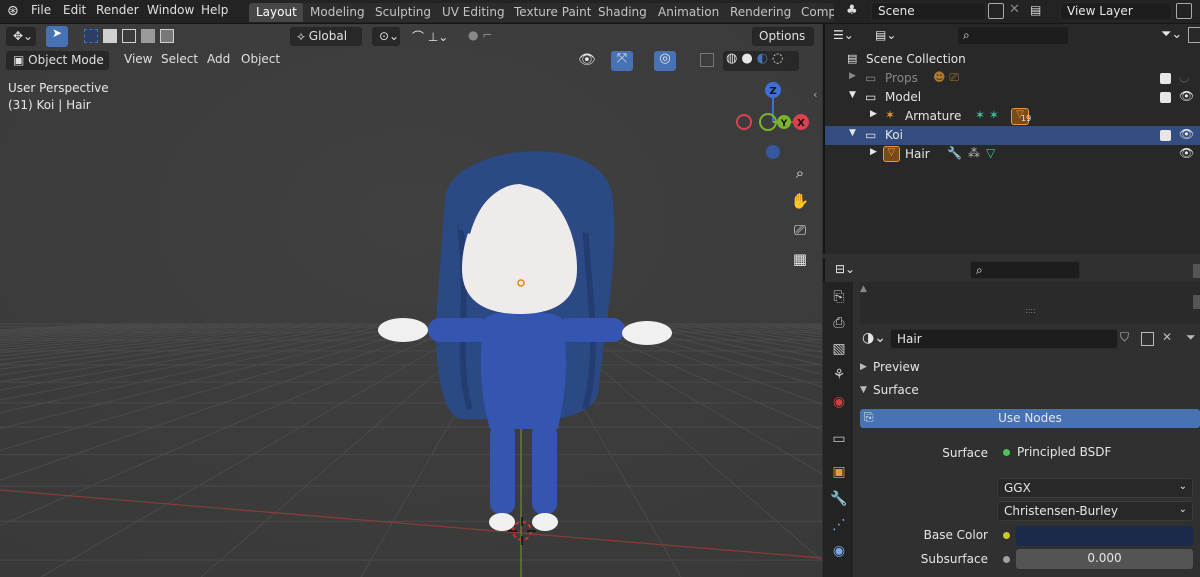 This screenshot has width=1200, height=577. What do you see at coordinates (432, 36) in the screenshot?
I see `snap-icon: ⌒ ⊥⌄` at bounding box center [432, 36].